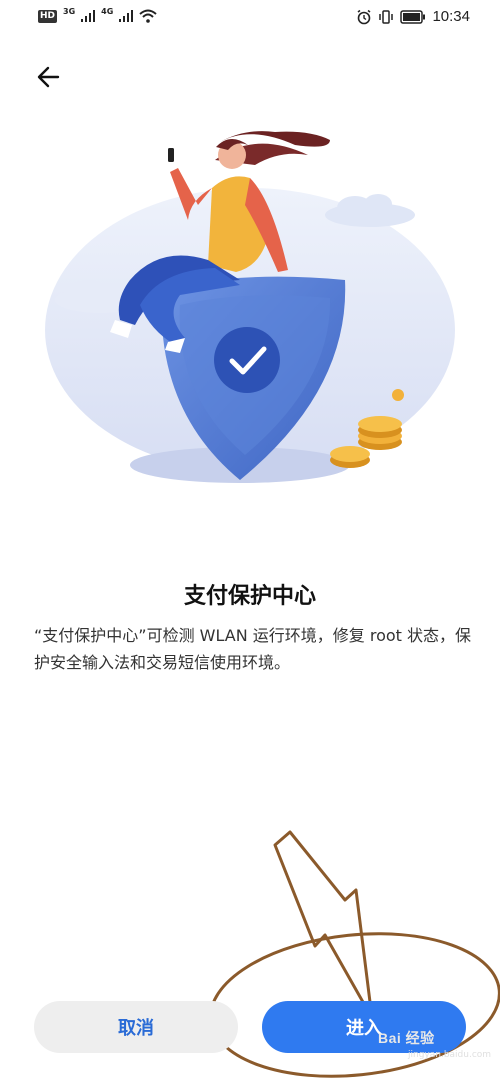 The image size is (500, 1084). What do you see at coordinates (450, 1055) in the screenshot?
I see `baidu-watermark-sub: jingyan.baidu.com` at bounding box center [450, 1055].